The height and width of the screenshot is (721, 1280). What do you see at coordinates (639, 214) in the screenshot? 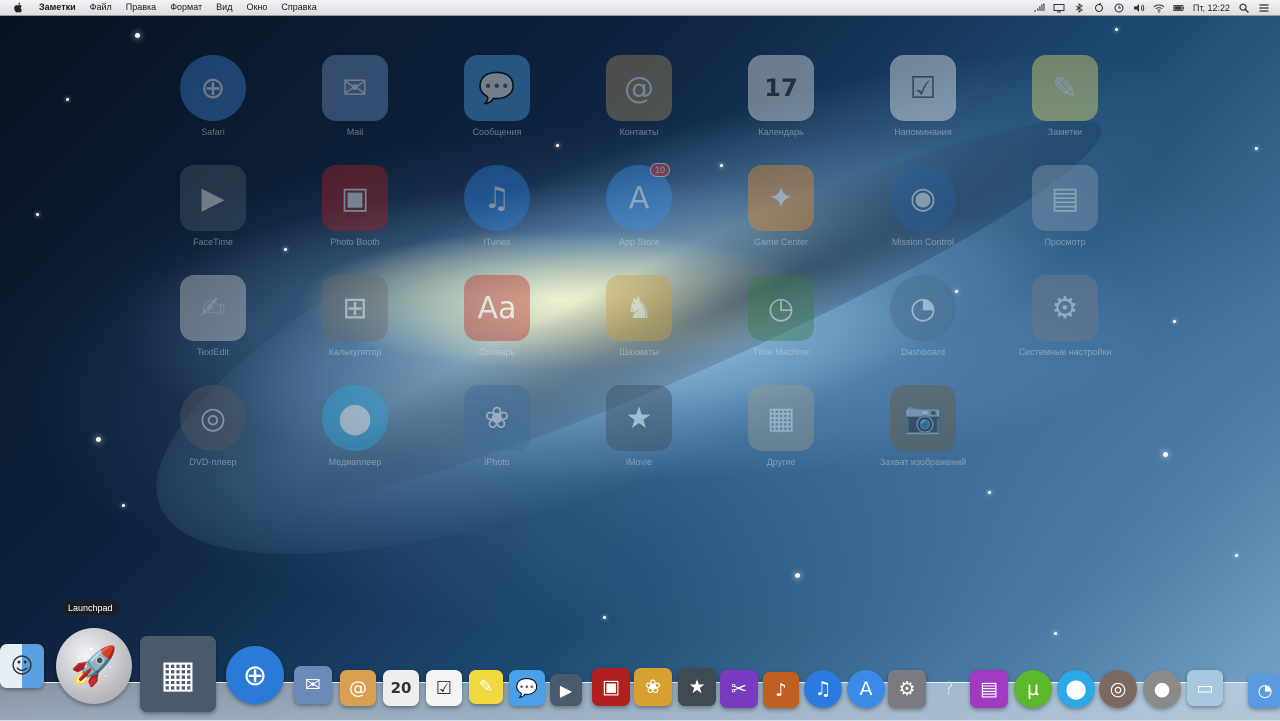
I see `launchpad-app-app-store: A 10 App Store` at bounding box center [639, 214].